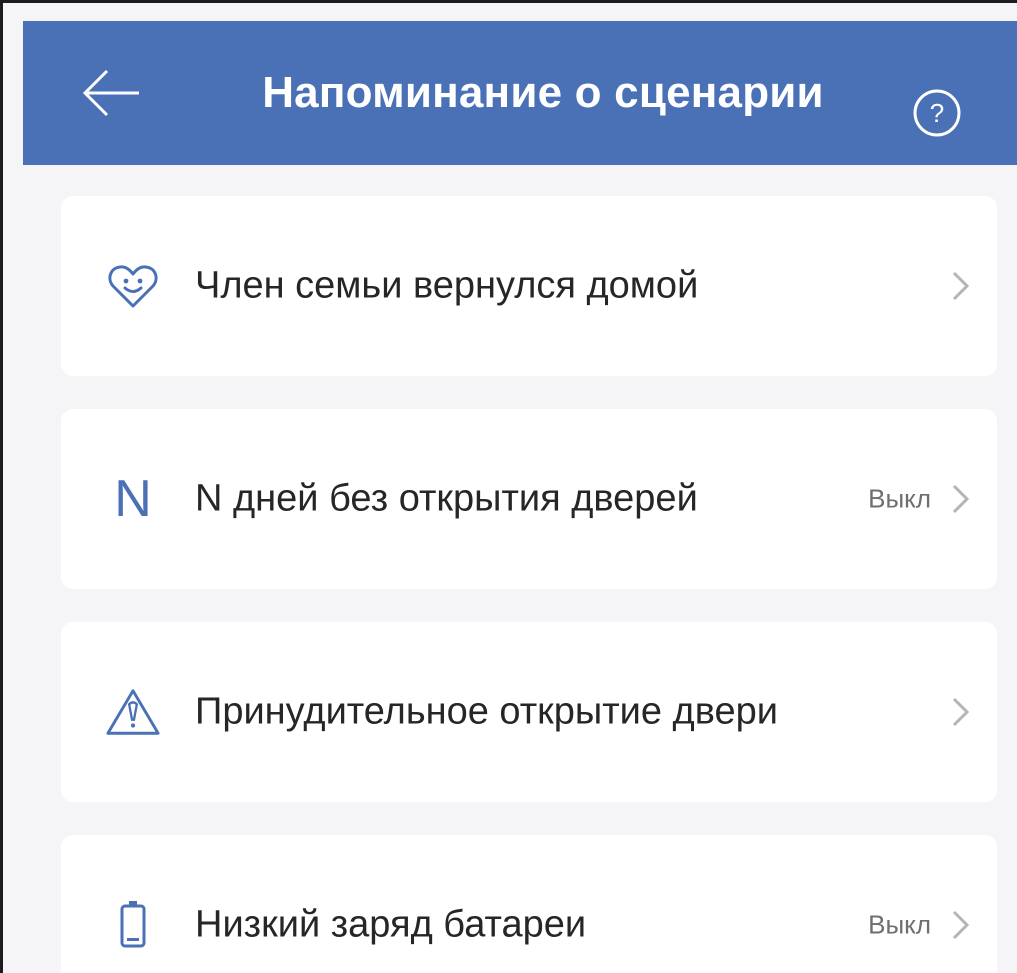  What do you see at coordinates (447, 285) in the screenshot?
I see `item-label: Член семьи вернулся домой` at bounding box center [447, 285].